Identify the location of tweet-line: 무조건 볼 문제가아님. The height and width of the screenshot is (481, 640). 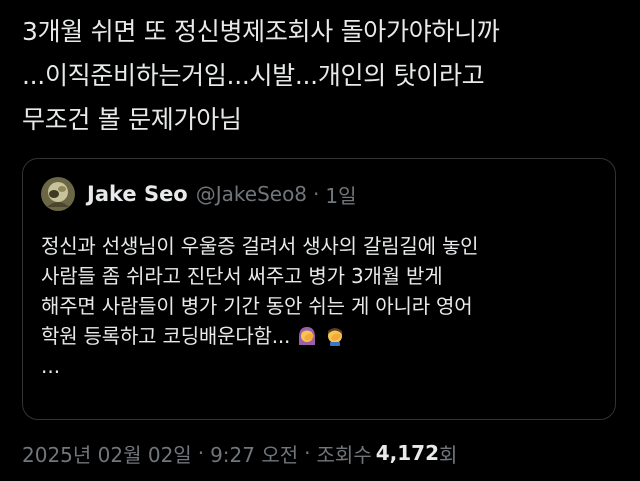
(132, 119).